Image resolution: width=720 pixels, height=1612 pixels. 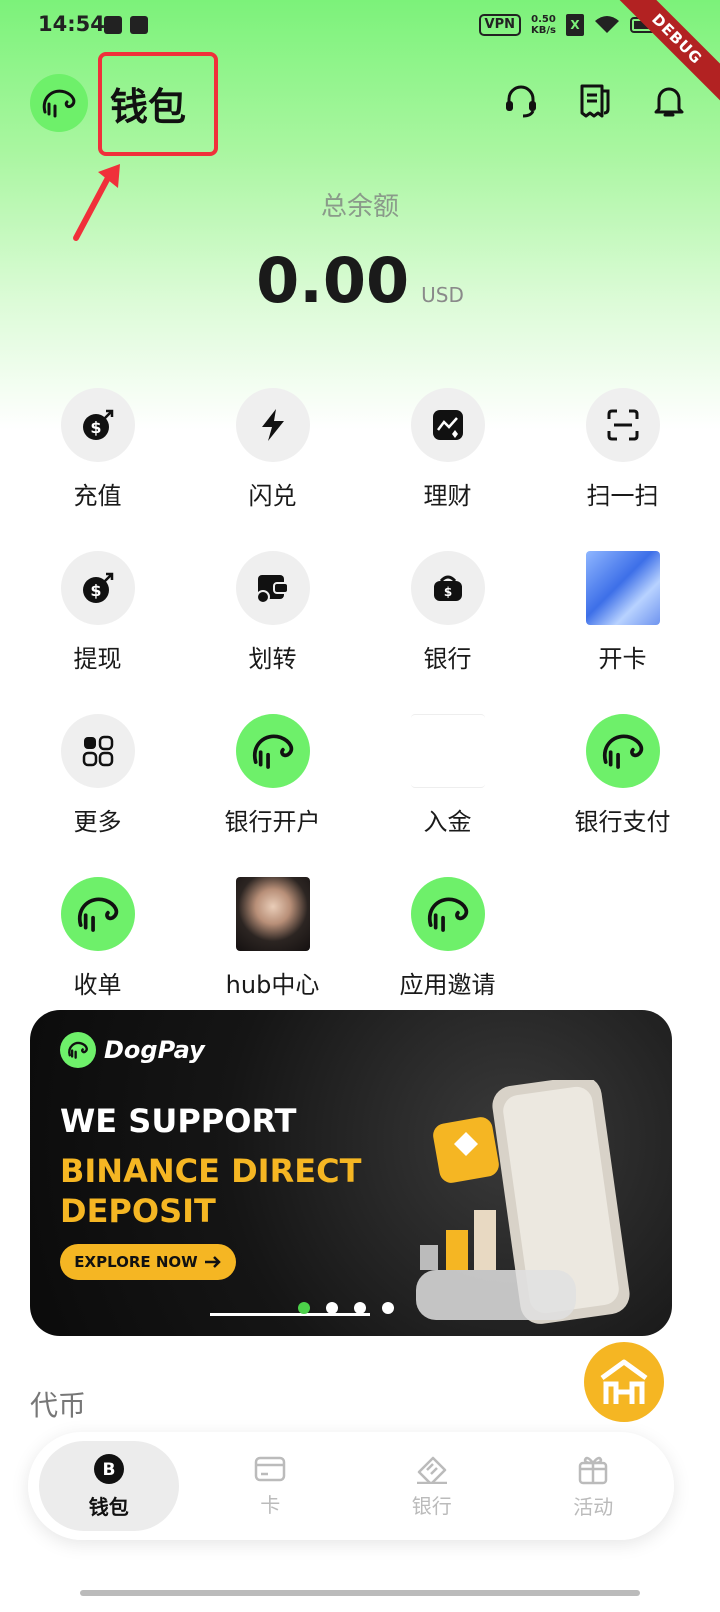 What do you see at coordinates (126, 25) in the screenshot?
I see `status-app-icons` at bounding box center [126, 25].